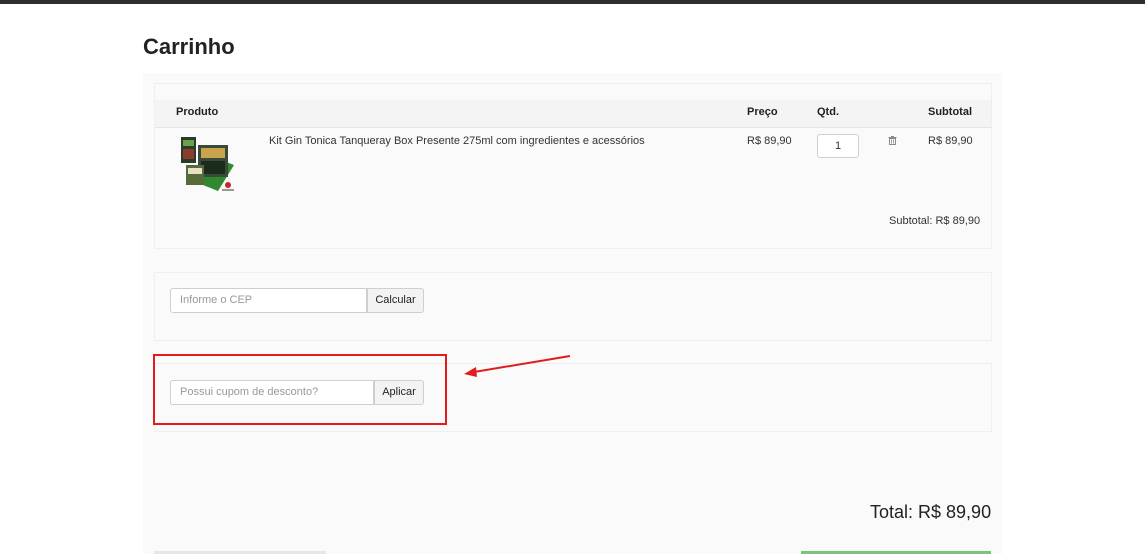 The image size is (1145, 554). What do you see at coordinates (189, 46) in the screenshot?
I see `page-title: Carrinho` at bounding box center [189, 46].